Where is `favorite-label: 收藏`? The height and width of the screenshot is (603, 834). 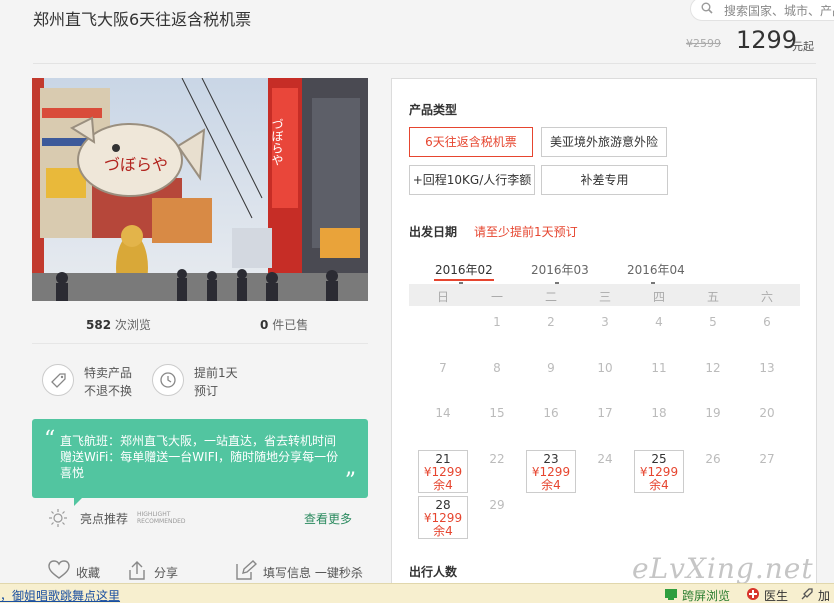 favorite-label: 收藏 is located at coordinates (88, 573).